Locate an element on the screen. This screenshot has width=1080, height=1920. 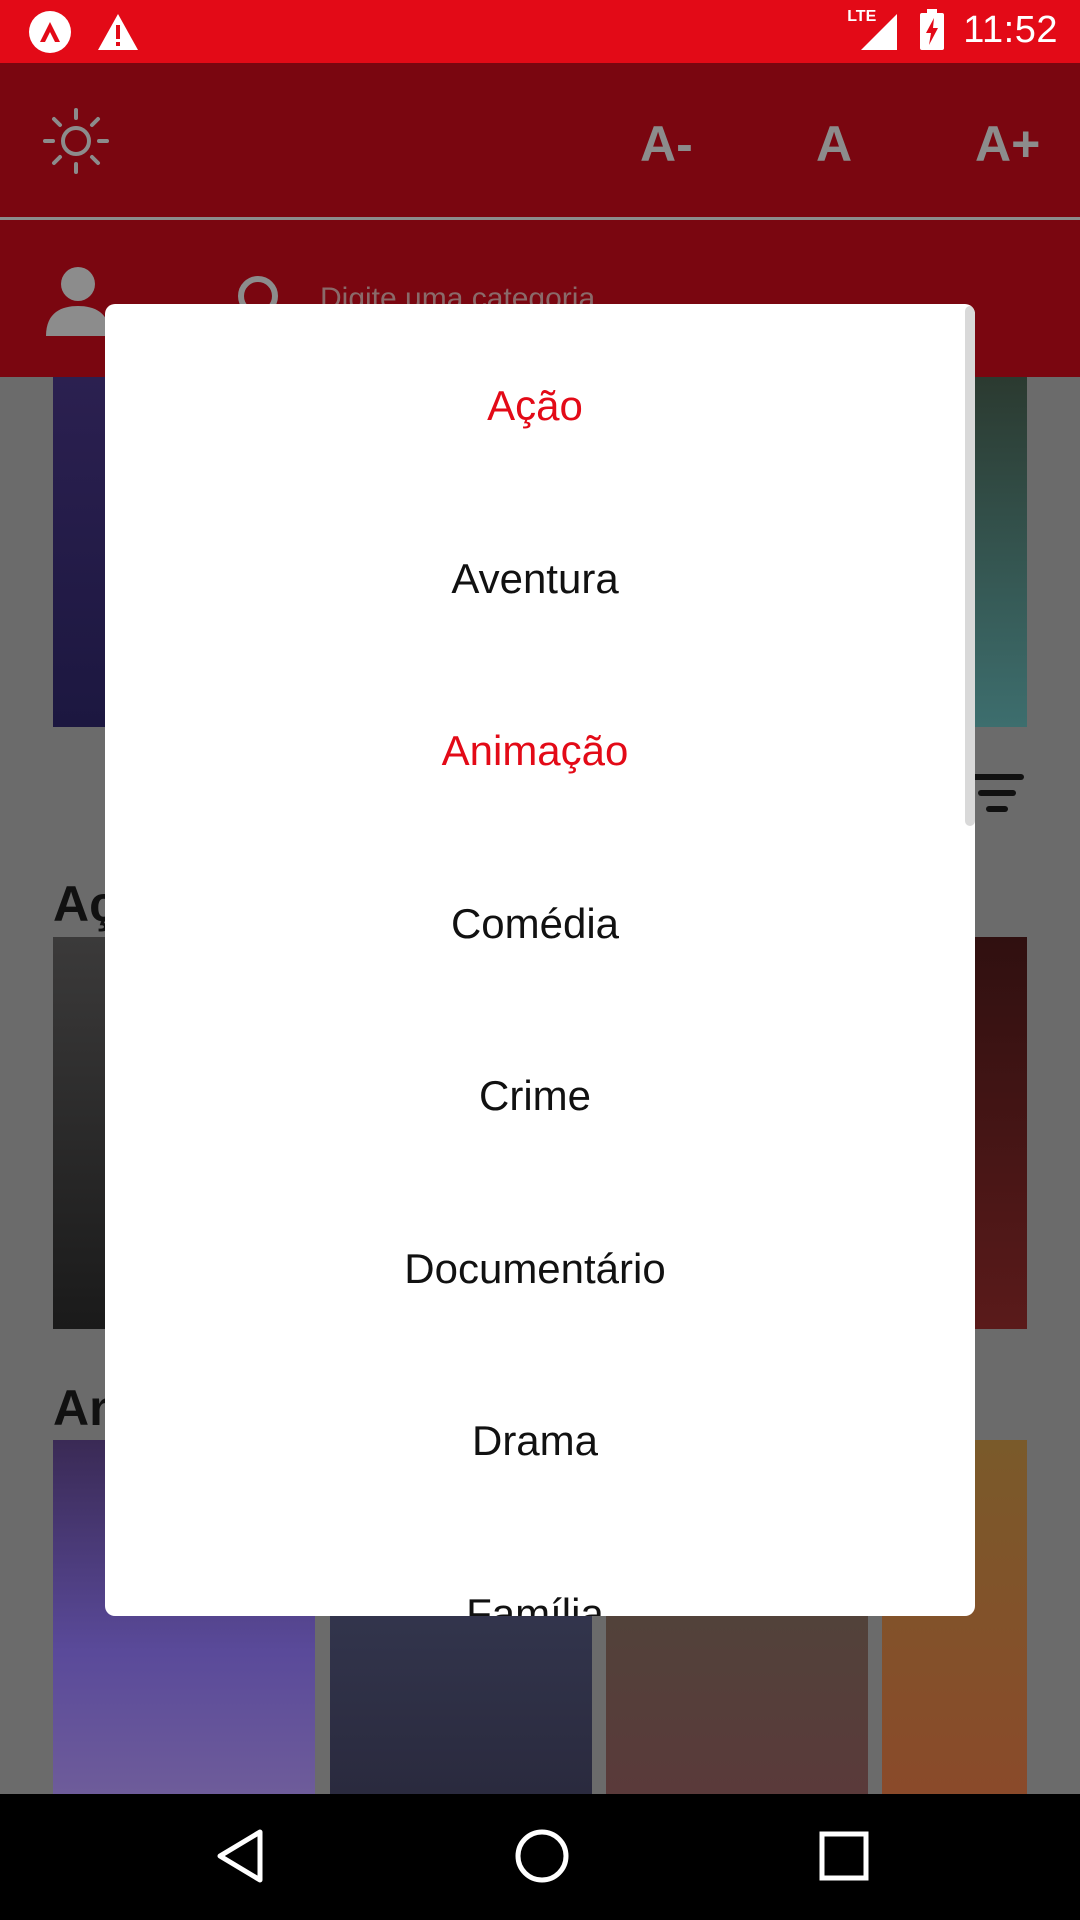
filter-icon is located at coordinates (998, 794).